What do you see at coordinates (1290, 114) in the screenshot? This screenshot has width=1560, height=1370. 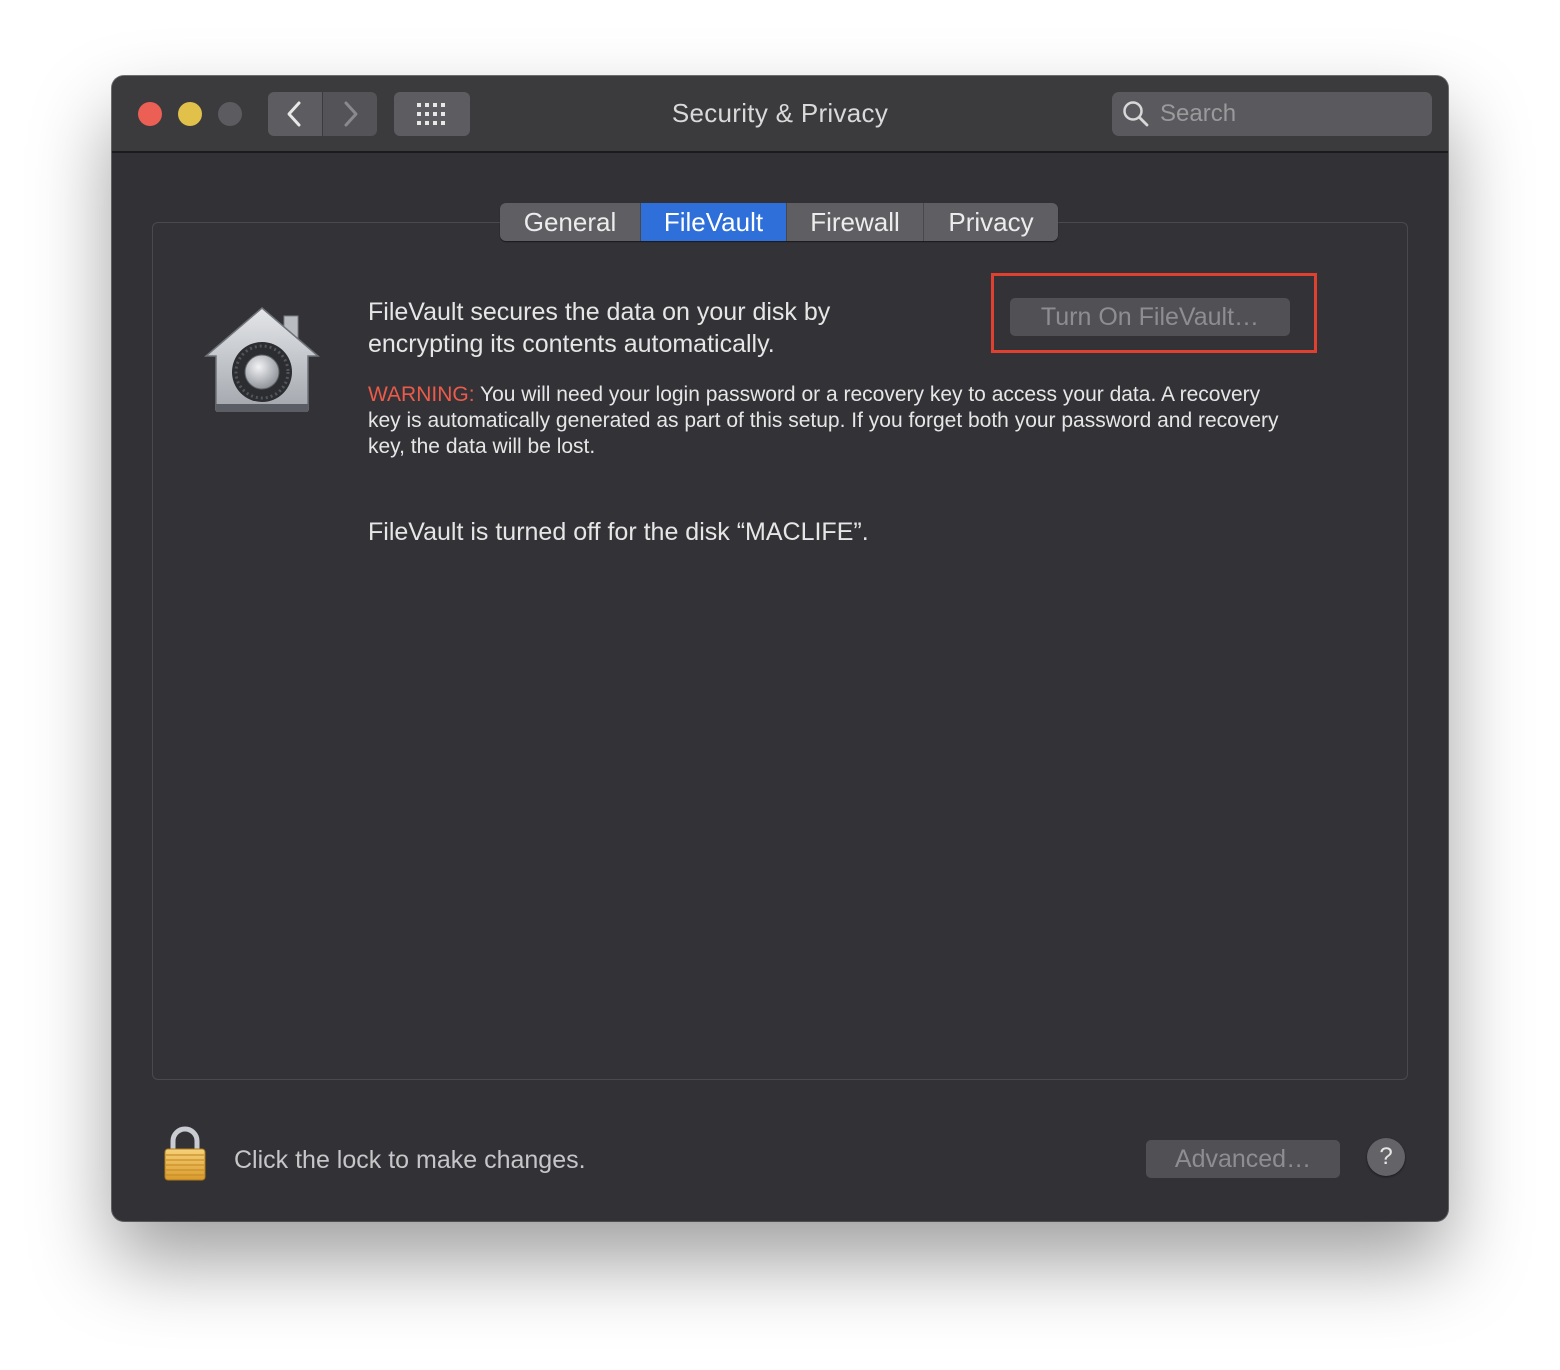 I see `search-input` at bounding box center [1290, 114].